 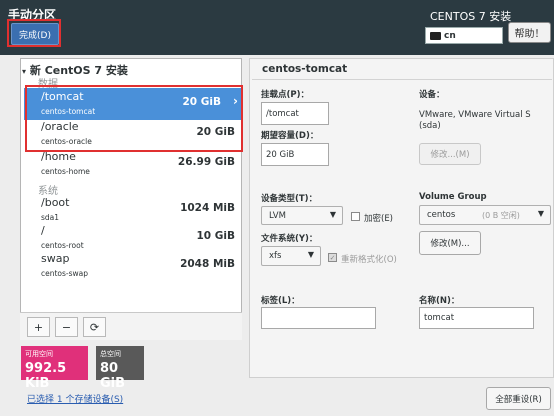 I want to click on mount-point: /boot, so click(x=55, y=202).